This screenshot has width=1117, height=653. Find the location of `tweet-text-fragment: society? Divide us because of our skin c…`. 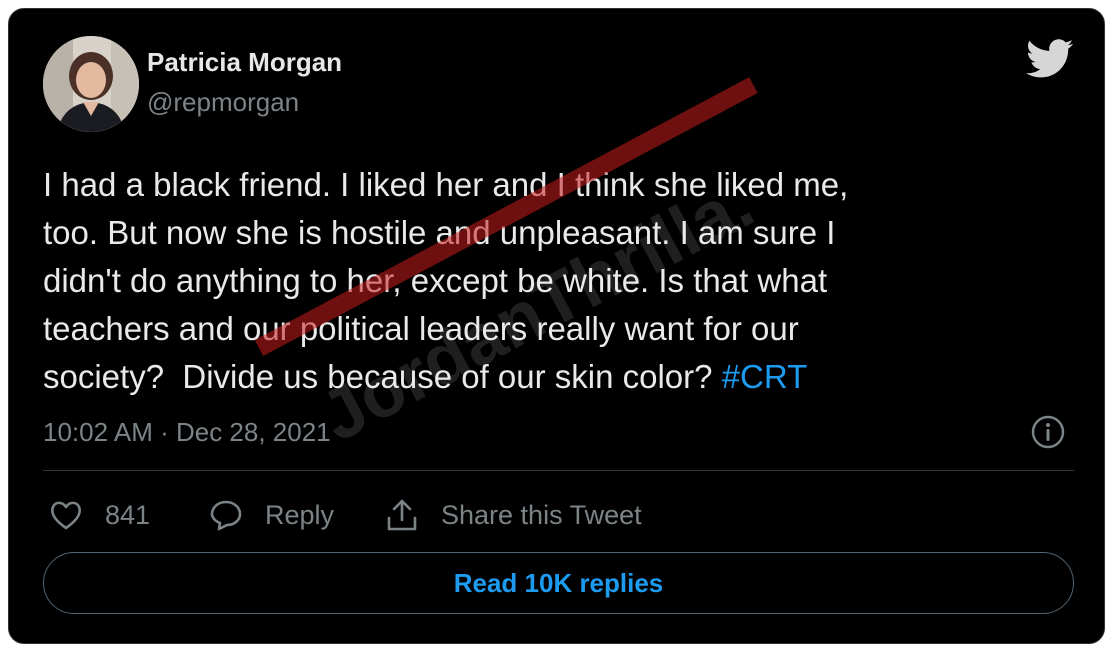

tweet-text-fragment: society? Divide us because of our skin c… is located at coordinates (382, 376).